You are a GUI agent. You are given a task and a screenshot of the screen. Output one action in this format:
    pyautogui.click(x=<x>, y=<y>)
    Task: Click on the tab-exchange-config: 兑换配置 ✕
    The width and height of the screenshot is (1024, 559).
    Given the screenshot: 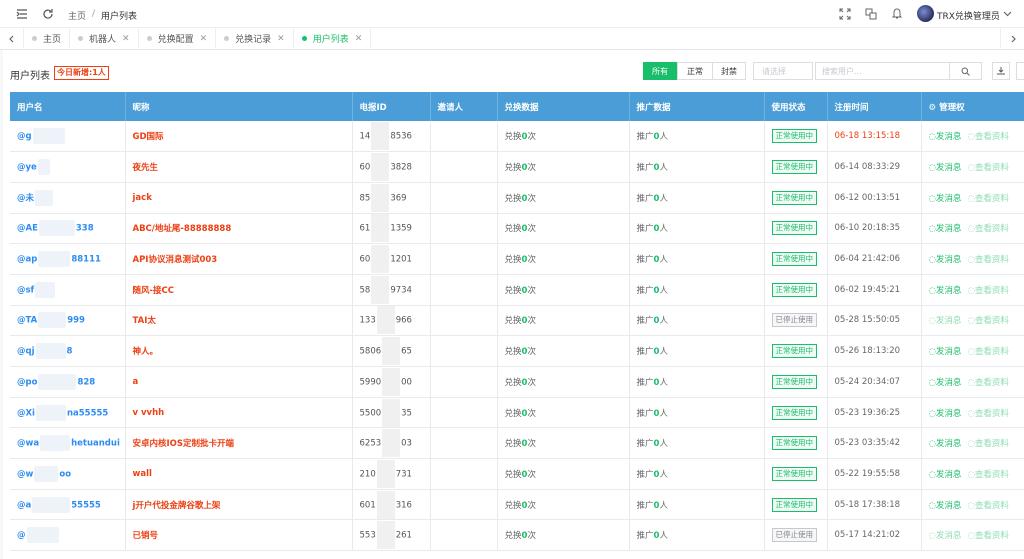 What is the action you would take?
    pyautogui.click(x=178, y=38)
    